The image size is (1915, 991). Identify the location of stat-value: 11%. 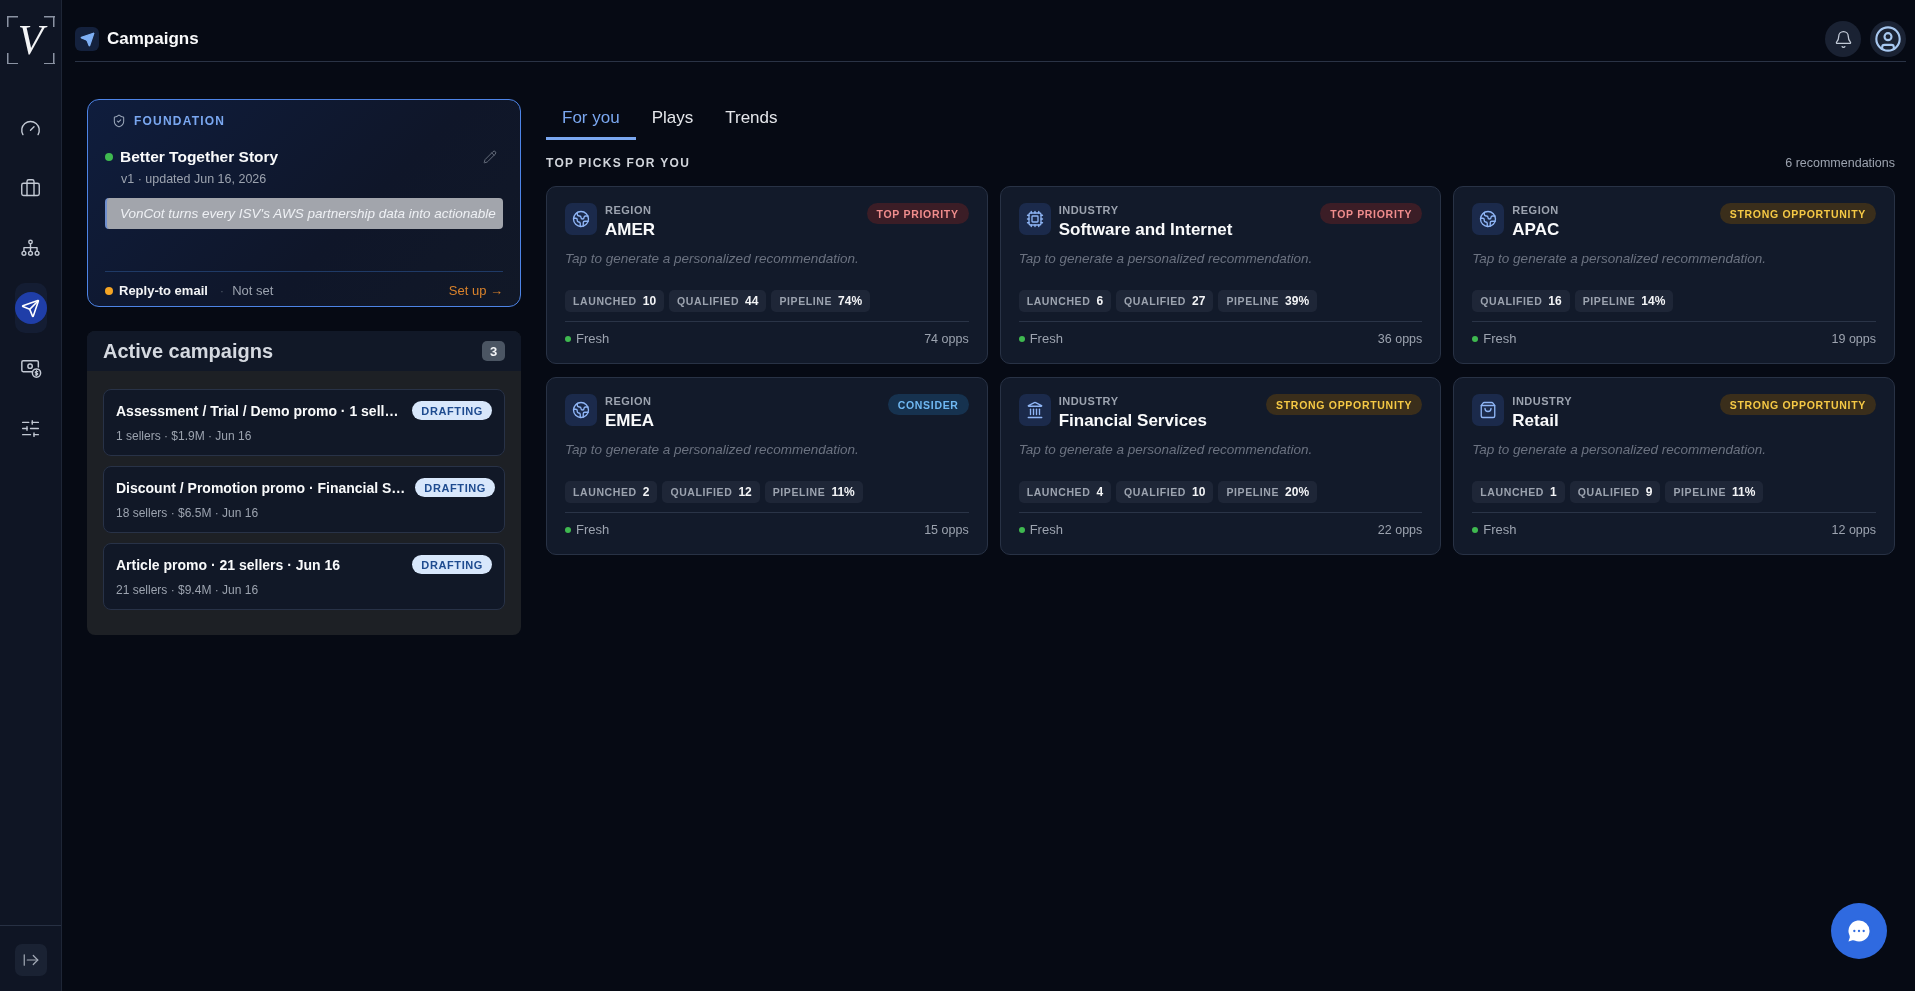
(1744, 492).